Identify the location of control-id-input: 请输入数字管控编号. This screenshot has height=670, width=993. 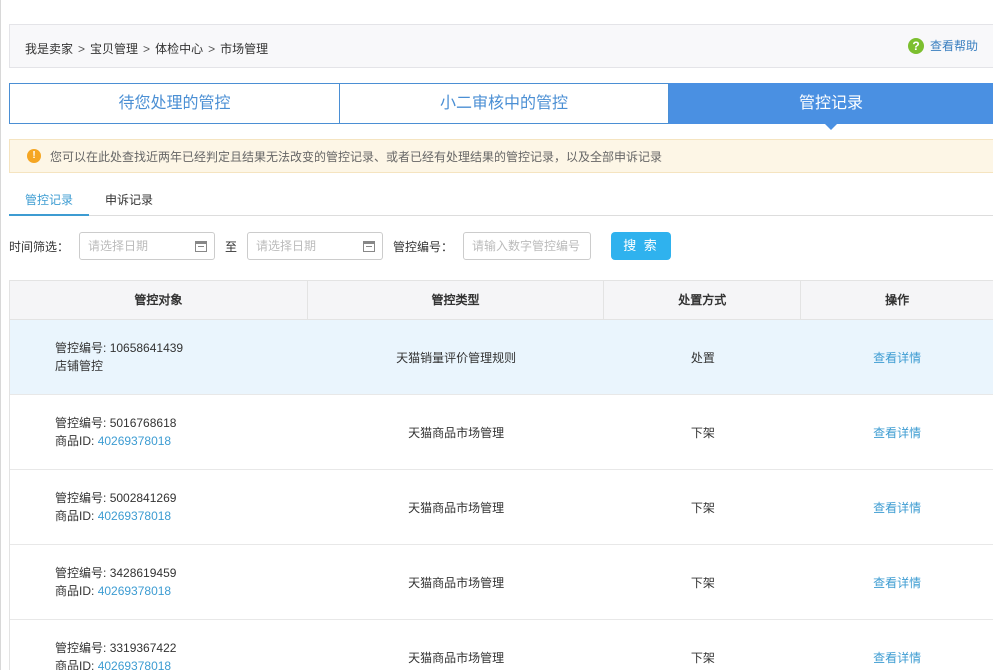
(527, 246).